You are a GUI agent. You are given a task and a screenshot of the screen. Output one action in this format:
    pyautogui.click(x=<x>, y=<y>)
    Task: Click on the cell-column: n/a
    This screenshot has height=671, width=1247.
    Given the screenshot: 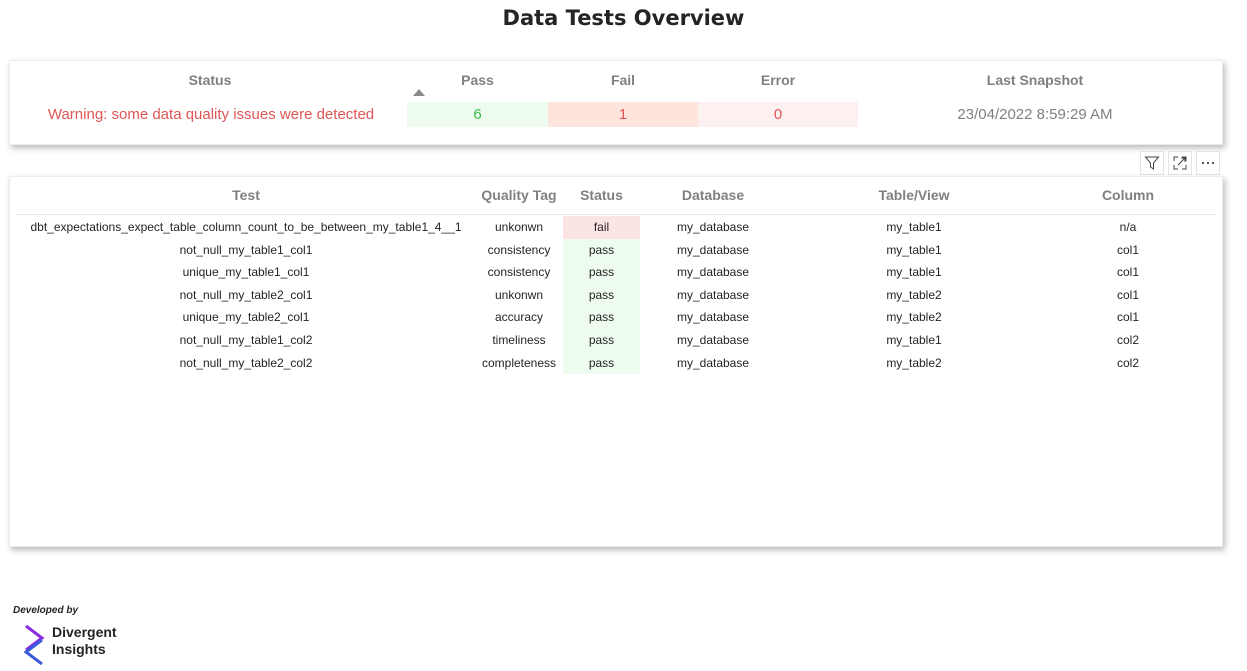 What is the action you would take?
    pyautogui.click(x=1128, y=227)
    